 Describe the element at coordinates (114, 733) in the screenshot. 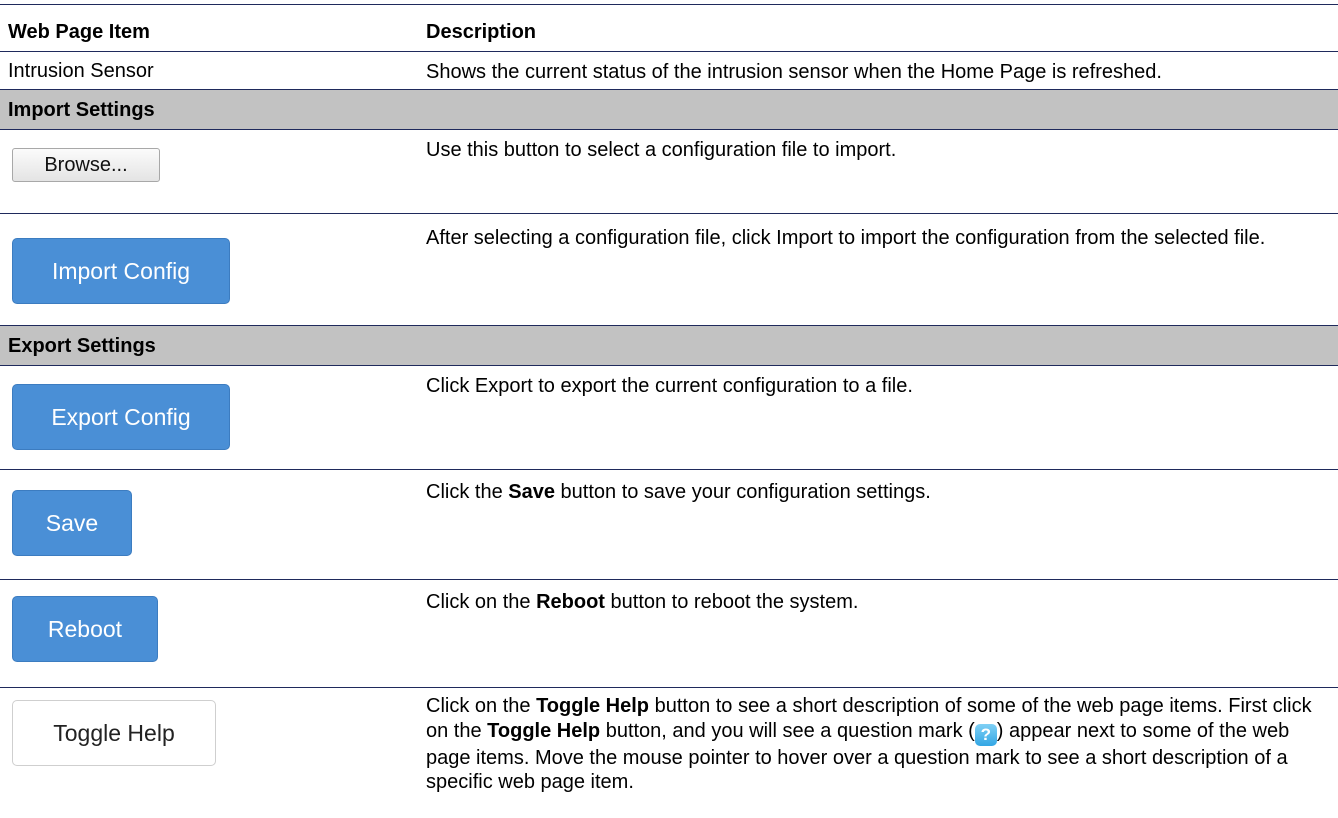

I see `toggle-help-button: Toggle Help` at that location.